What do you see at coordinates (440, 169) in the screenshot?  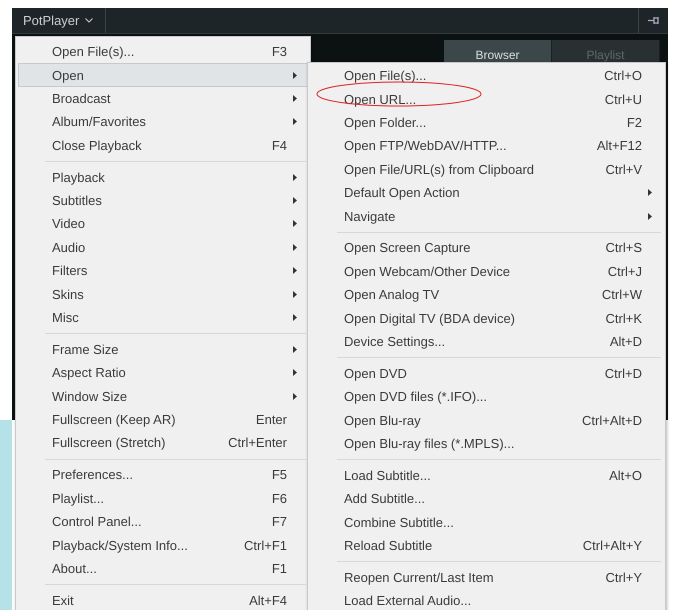 I see `menu-item-label: Open File/URL(s) from Clipboard` at bounding box center [440, 169].